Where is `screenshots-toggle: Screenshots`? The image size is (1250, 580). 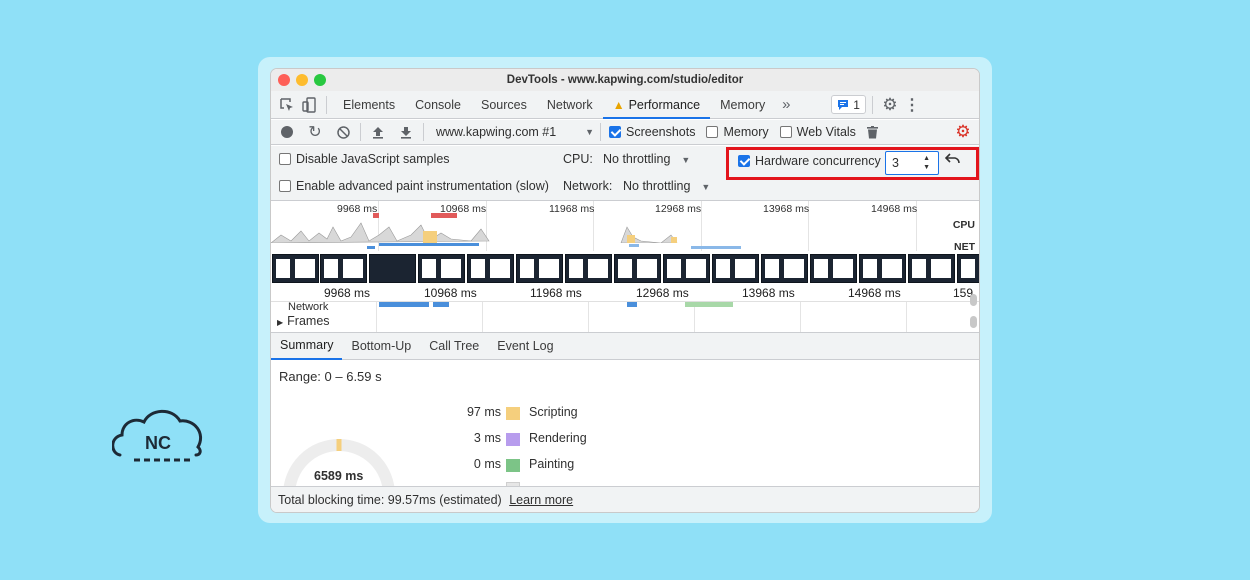
screenshots-toggle: Screenshots is located at coordinates (652, 132).